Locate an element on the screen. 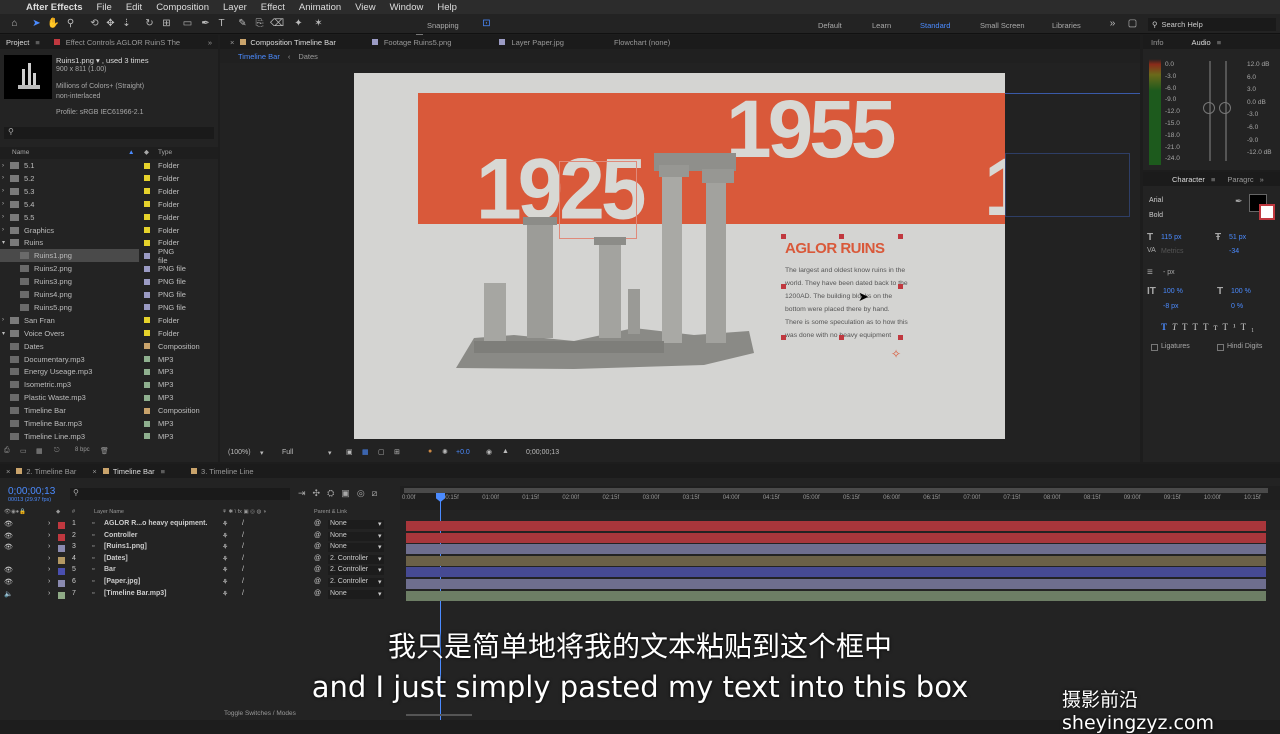 The image size is (1280, 734). menu-window: Window is located at coordinates (407, 7).